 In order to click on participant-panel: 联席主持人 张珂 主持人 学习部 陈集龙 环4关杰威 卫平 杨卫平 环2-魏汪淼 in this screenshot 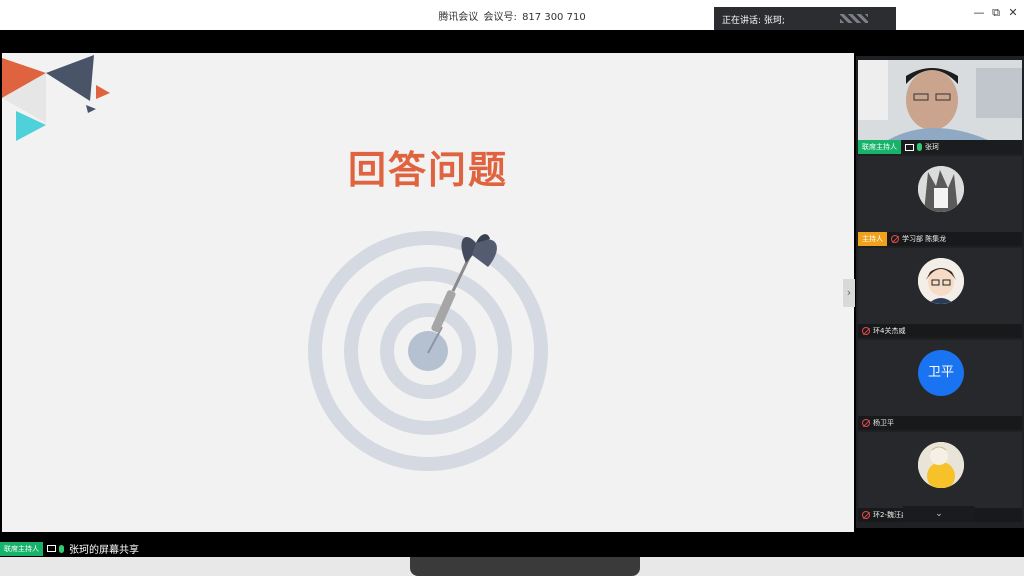, I will do `click(940, 292)`.